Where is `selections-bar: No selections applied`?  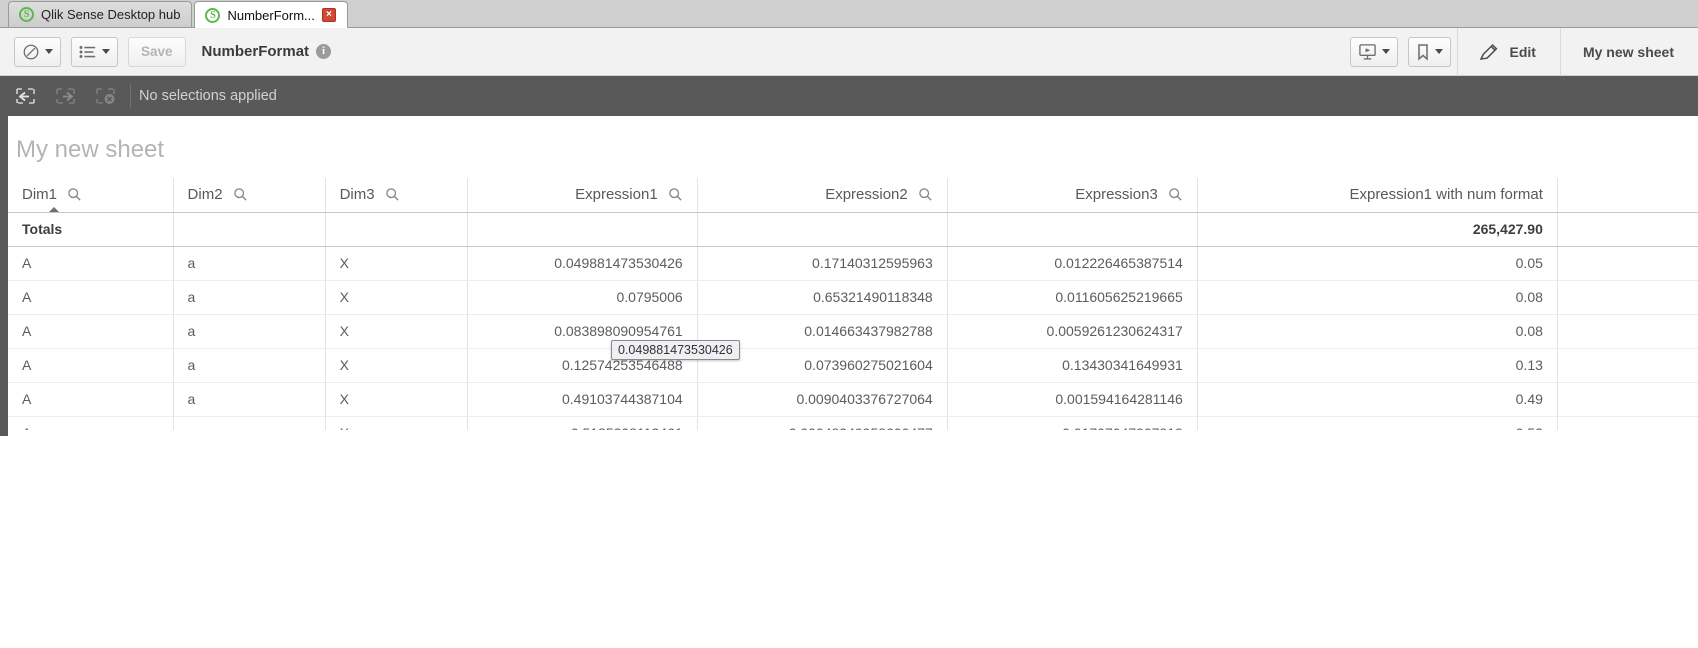
selections-bar: No selections applied is located at coordinates (849, 96).